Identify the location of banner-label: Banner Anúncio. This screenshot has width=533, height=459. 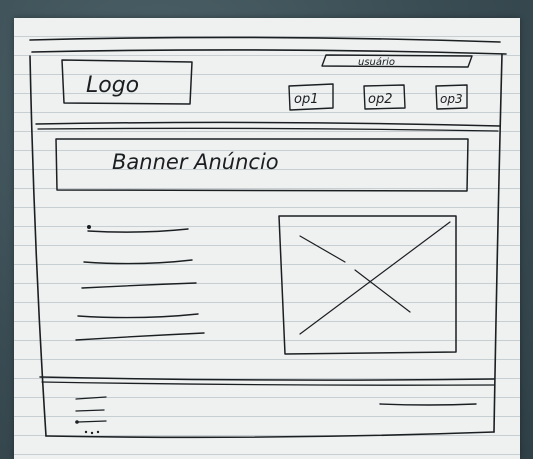
(195, 162).